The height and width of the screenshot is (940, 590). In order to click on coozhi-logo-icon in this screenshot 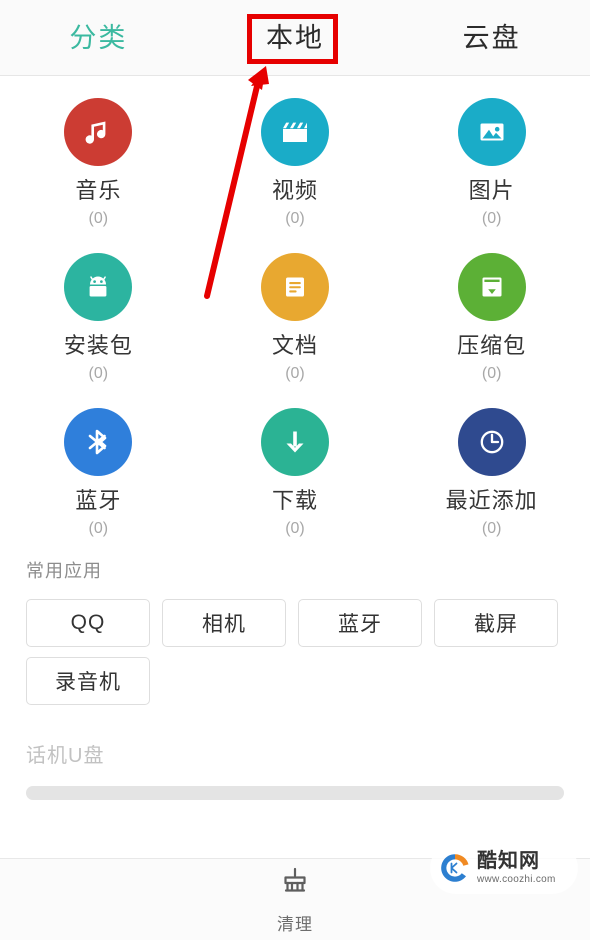, I will do `click(455, 868)`.